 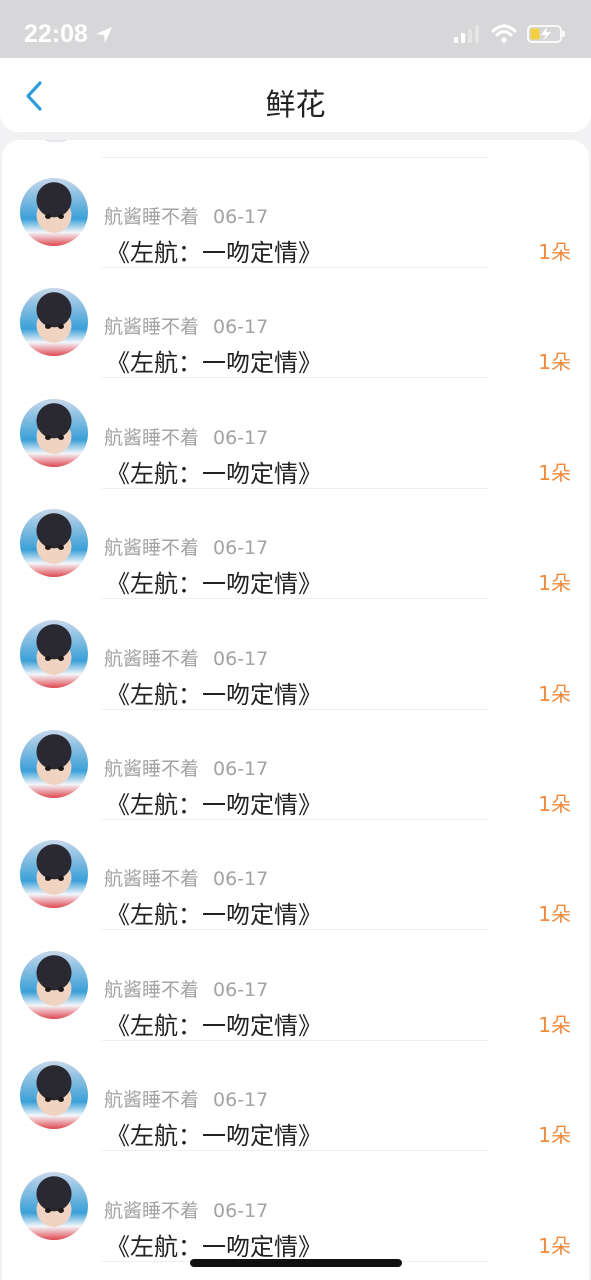 I want to click on clock-text: 22:08, so click(x=56, y=34).